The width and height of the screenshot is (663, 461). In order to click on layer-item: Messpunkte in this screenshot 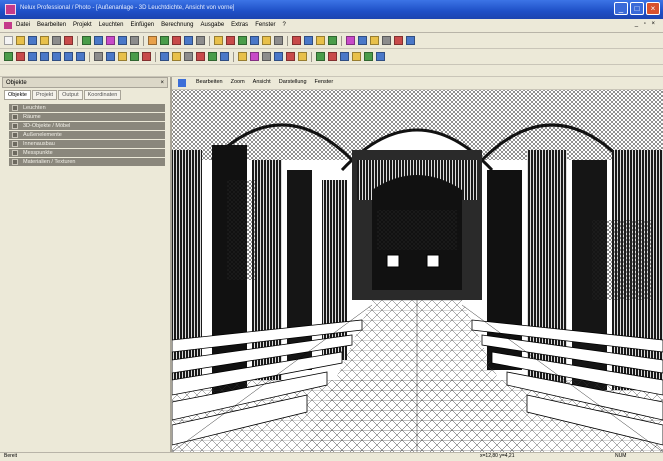, I will do `click(87, 153)`.